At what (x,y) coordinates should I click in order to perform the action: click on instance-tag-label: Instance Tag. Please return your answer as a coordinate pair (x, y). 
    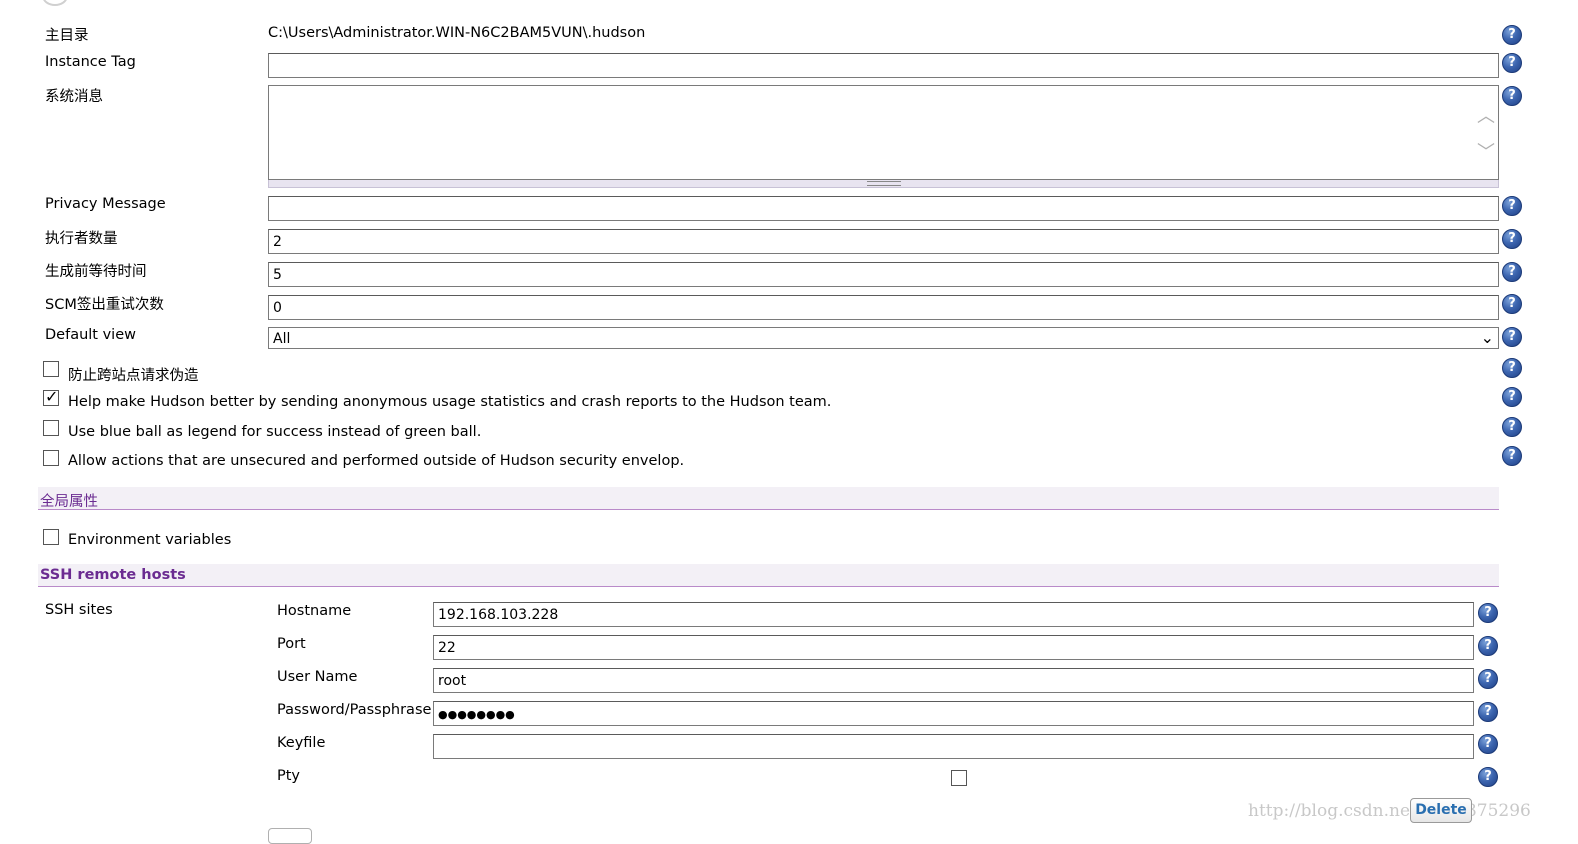
    Looking at the image, I should click on (90, 62).